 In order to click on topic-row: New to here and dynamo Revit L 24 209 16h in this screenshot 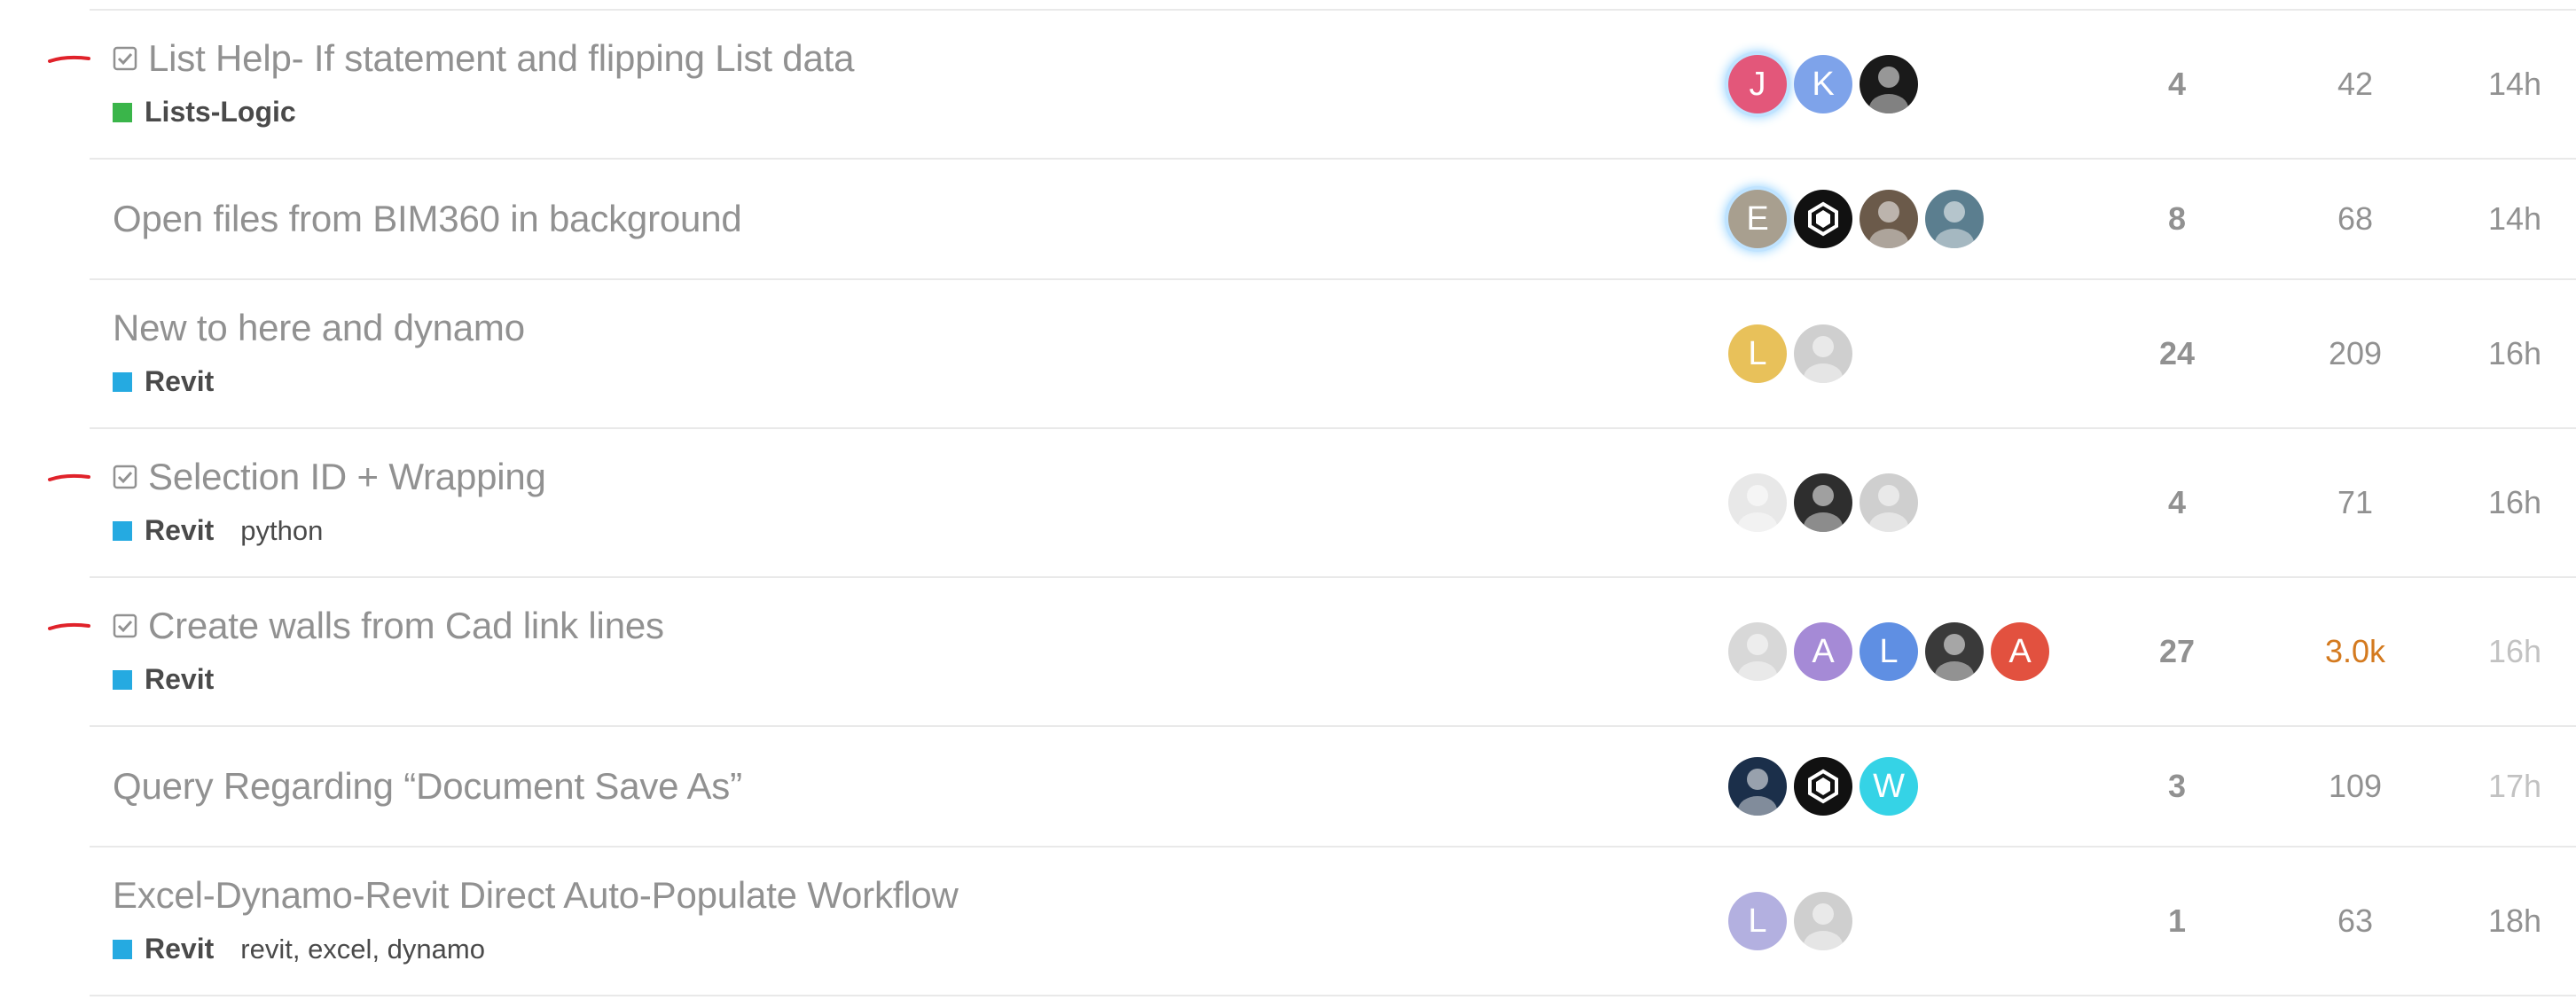, I will do `click(1333, 354)`.